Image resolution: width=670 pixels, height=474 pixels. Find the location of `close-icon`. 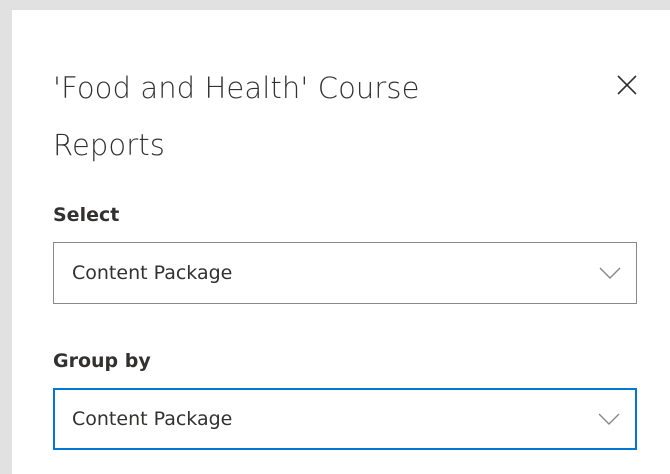

close-icon is located at coordinates (627, 85).